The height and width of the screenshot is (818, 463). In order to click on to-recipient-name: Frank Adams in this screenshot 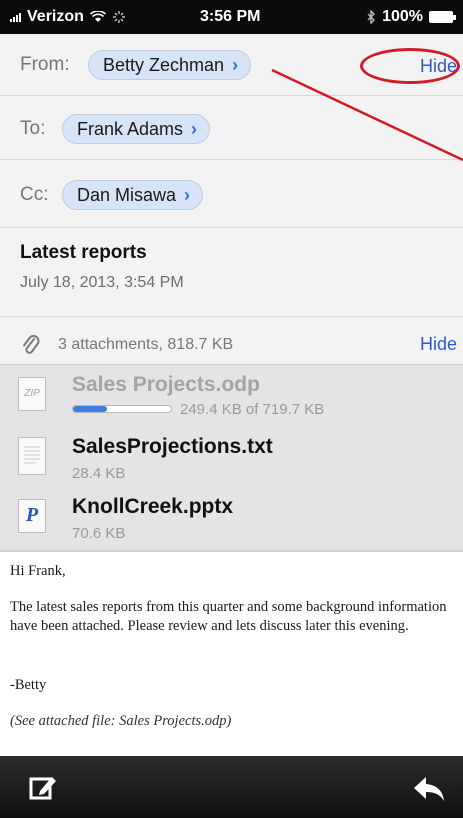, I will do `click(130, 128)`.